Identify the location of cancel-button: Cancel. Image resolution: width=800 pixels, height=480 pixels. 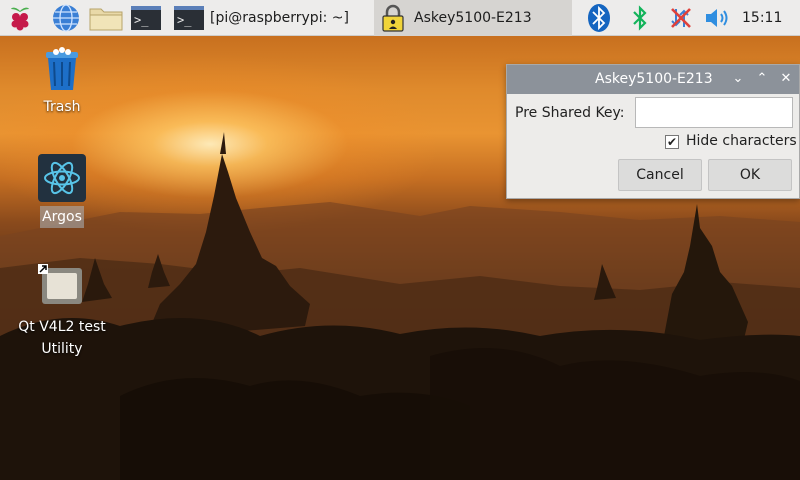
(660, 175).